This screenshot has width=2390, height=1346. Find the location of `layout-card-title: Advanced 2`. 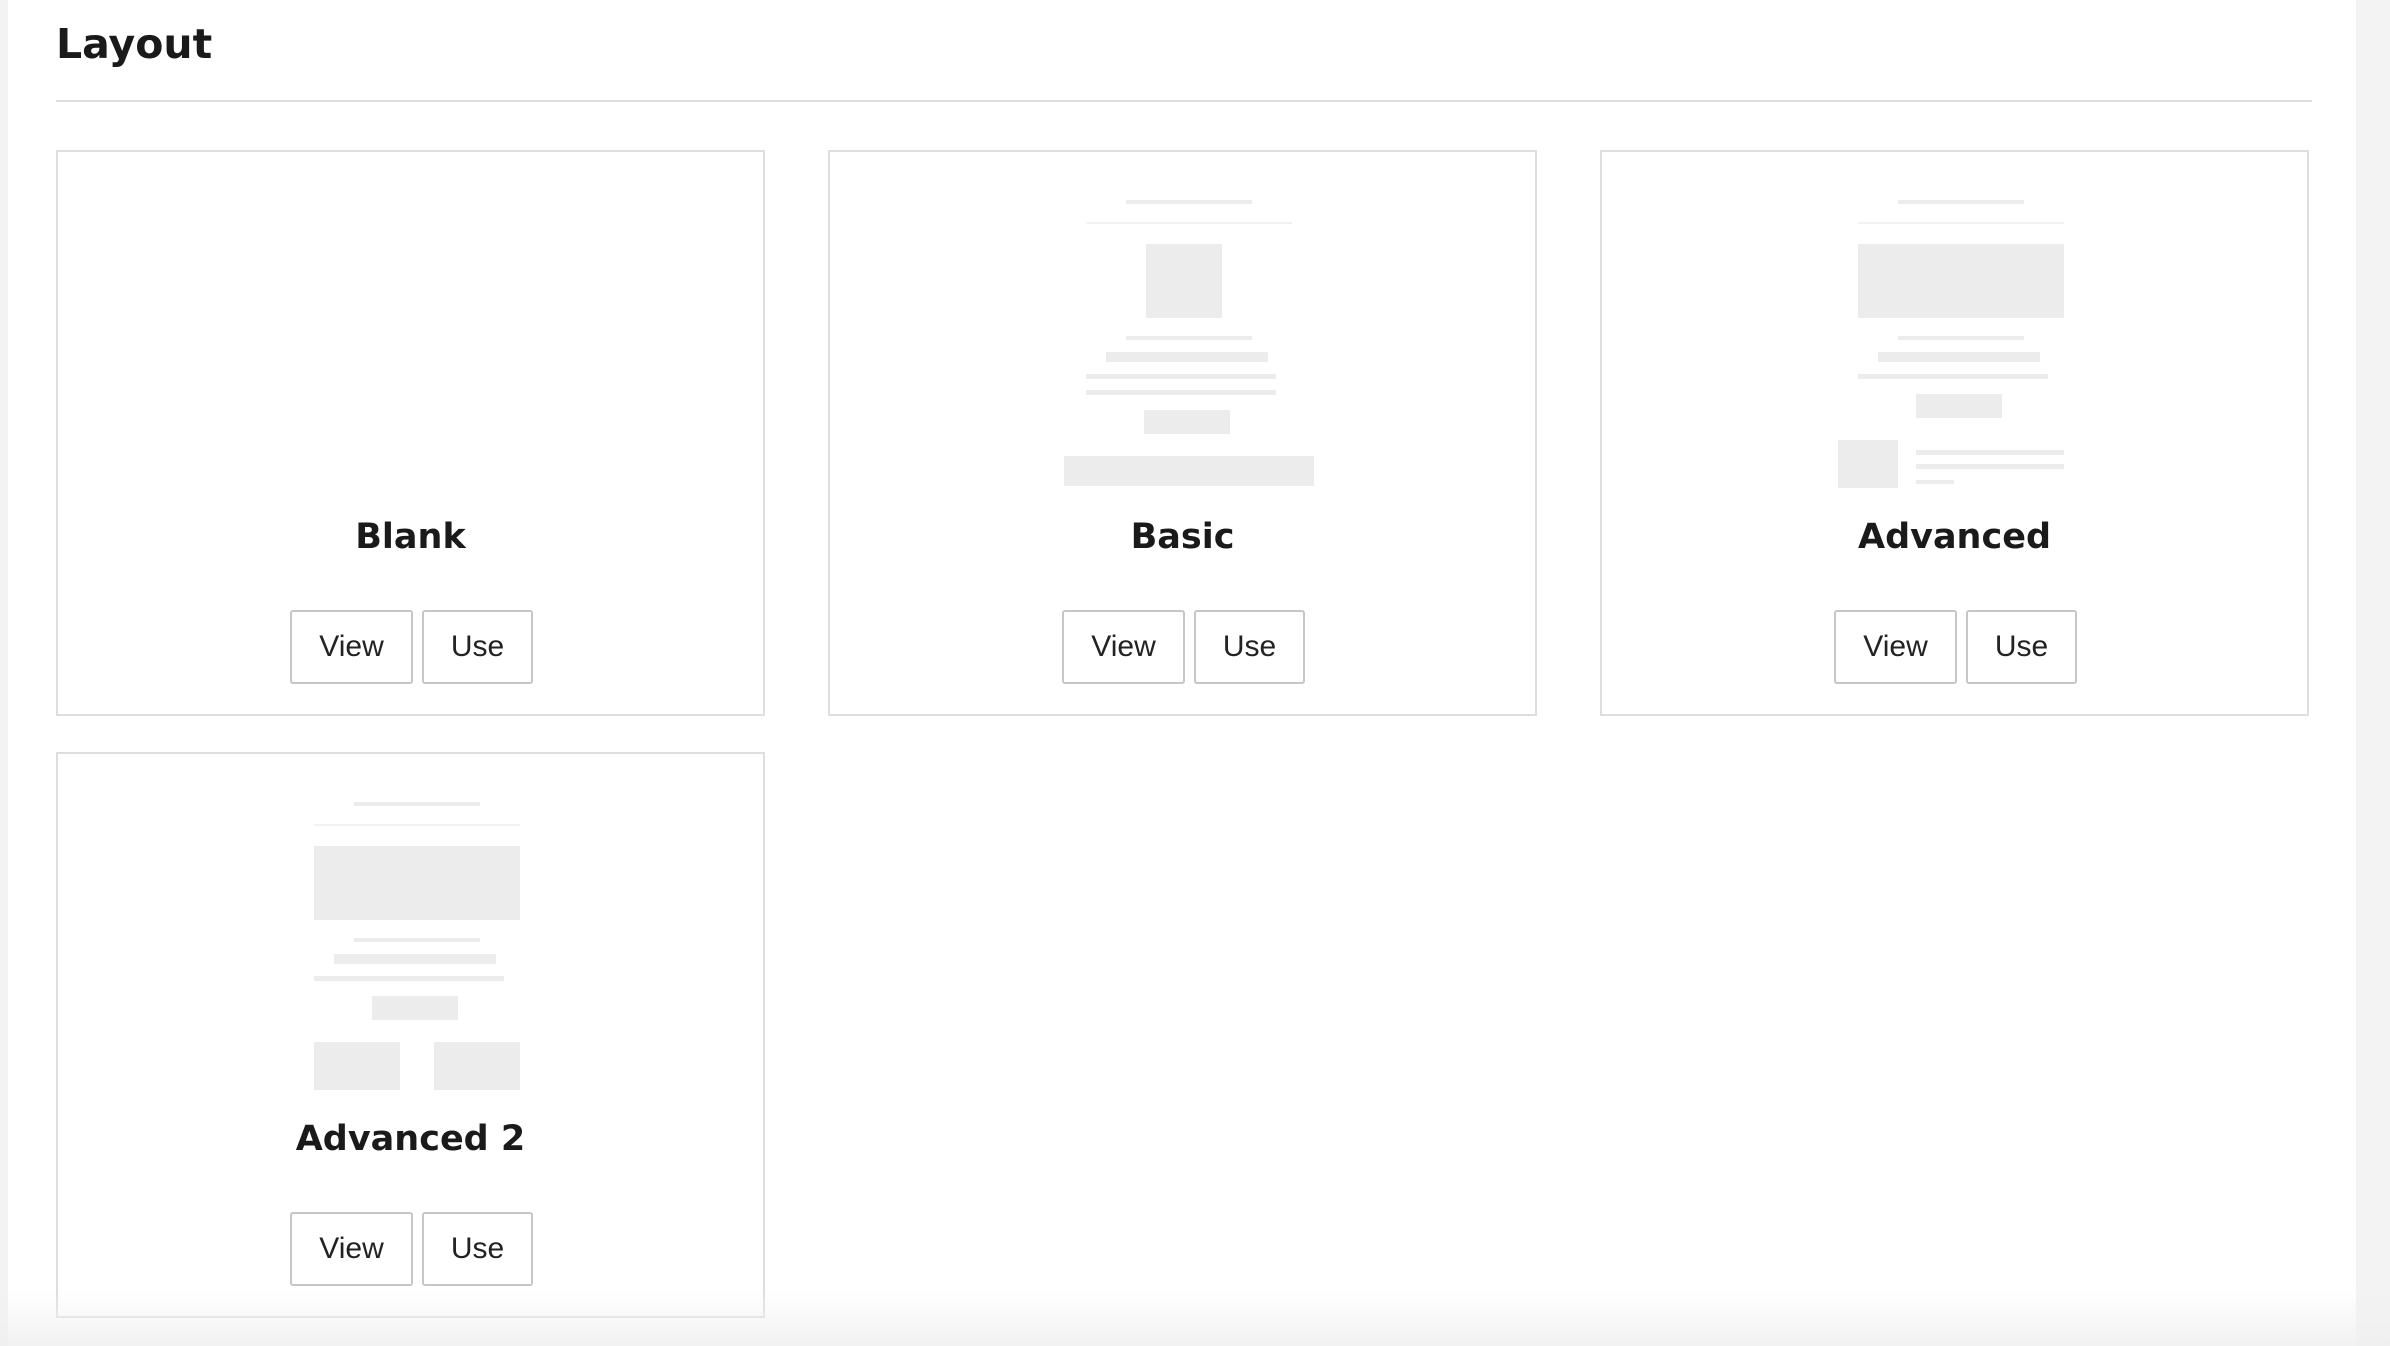

layout-card-title: Advanced 2 is located at coordinates (410, 1139).